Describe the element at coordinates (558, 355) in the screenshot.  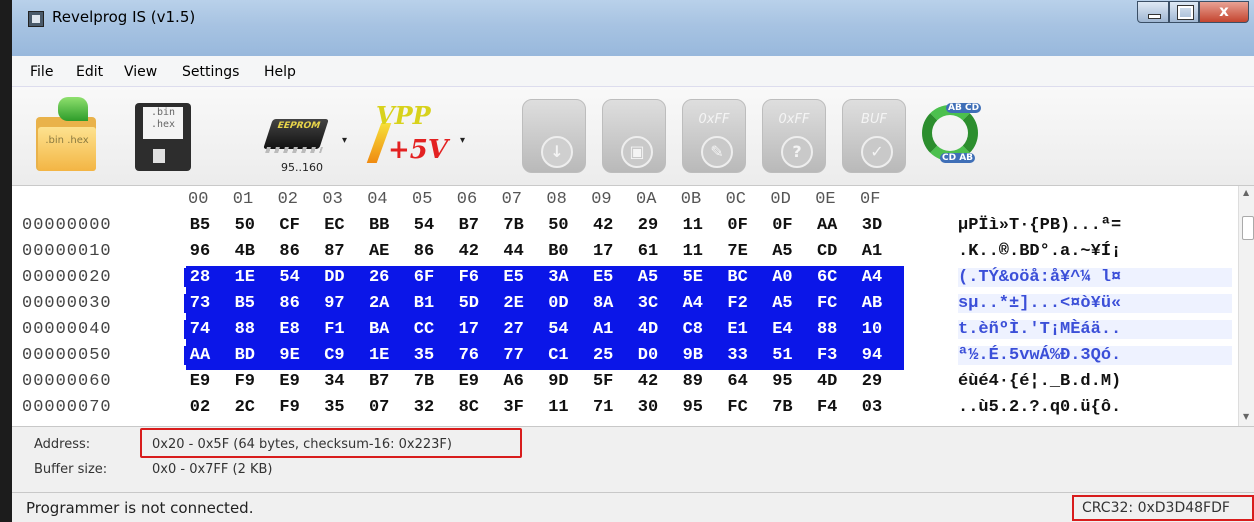
I see `hex-byte: C1` at that location.